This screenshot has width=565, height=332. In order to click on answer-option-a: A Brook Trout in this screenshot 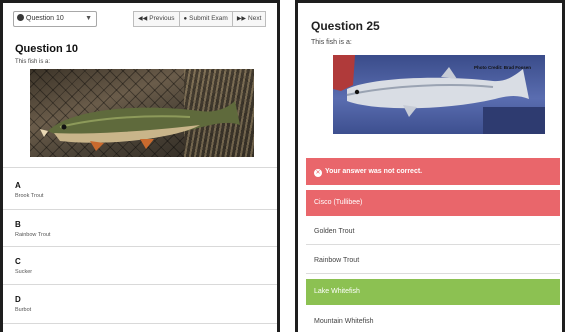, I will do `click(29, 190)`.